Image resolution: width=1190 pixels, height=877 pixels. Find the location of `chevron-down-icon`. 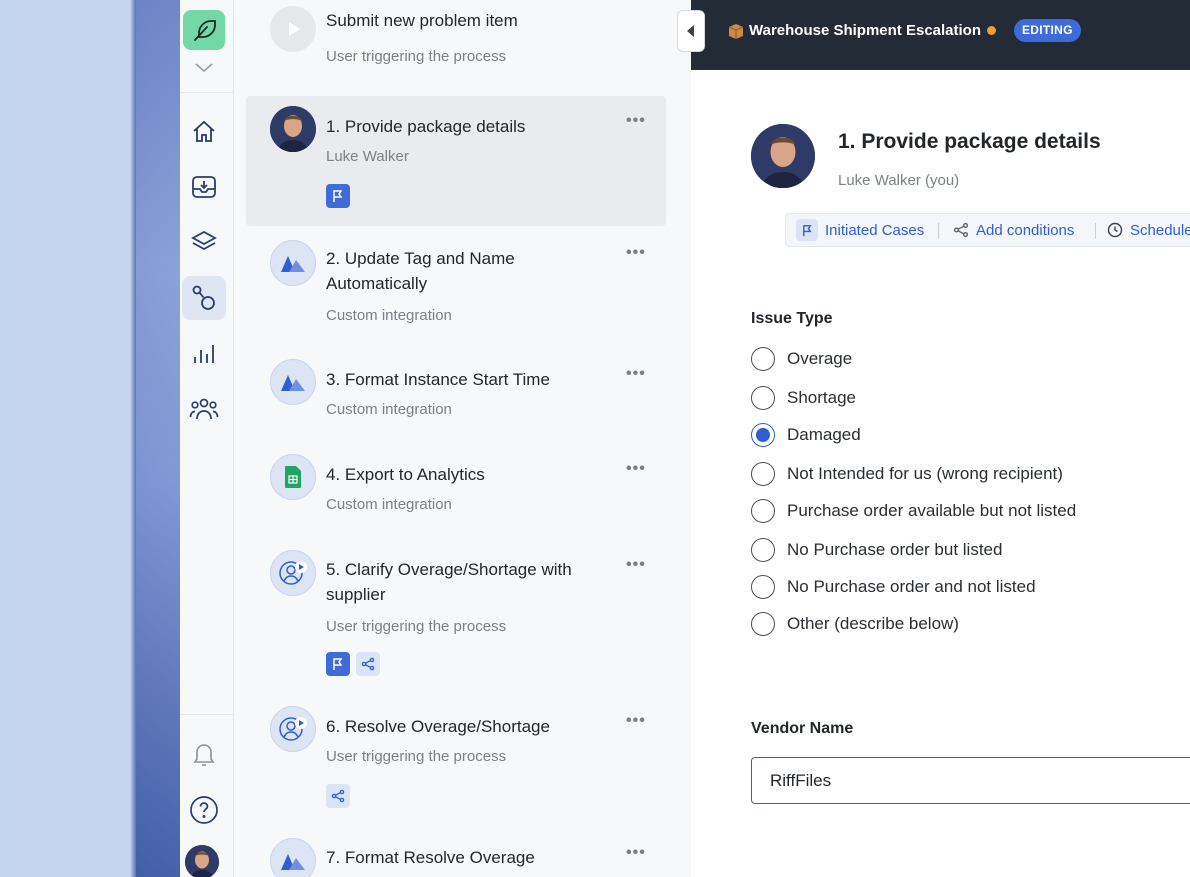

chevron-down-icon is located at coordinates (204, 68).